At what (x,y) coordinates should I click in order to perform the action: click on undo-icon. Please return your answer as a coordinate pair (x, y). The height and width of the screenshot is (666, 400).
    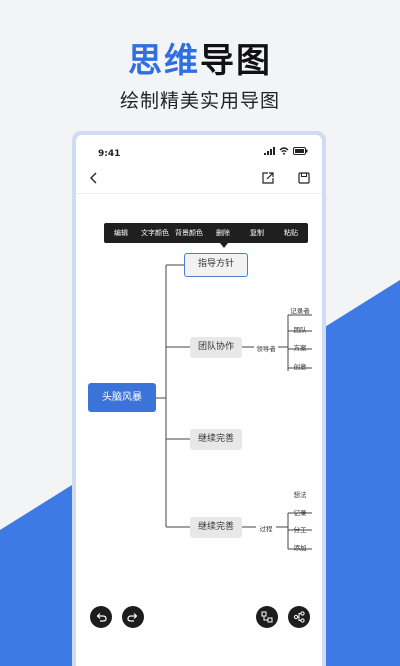
    Looking at the image, I should click on (101, 617).